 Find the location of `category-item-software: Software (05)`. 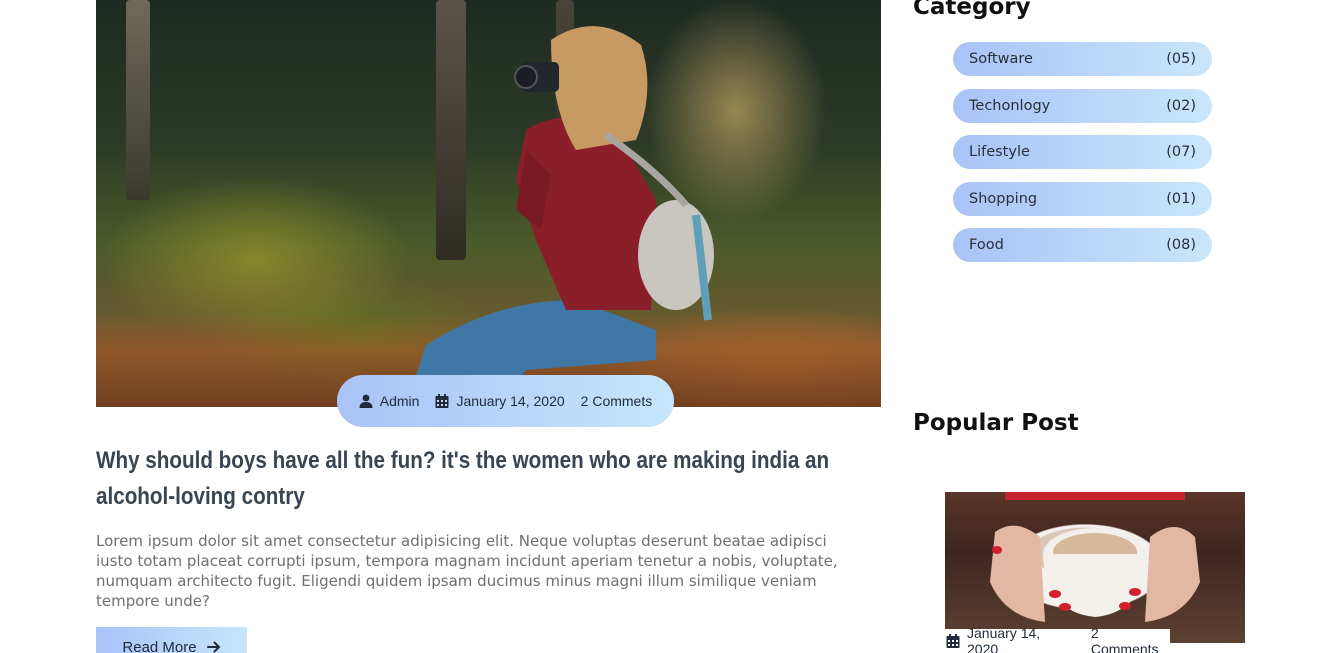

category-item-software: Software (05) is located at coordinates (1082, 59).